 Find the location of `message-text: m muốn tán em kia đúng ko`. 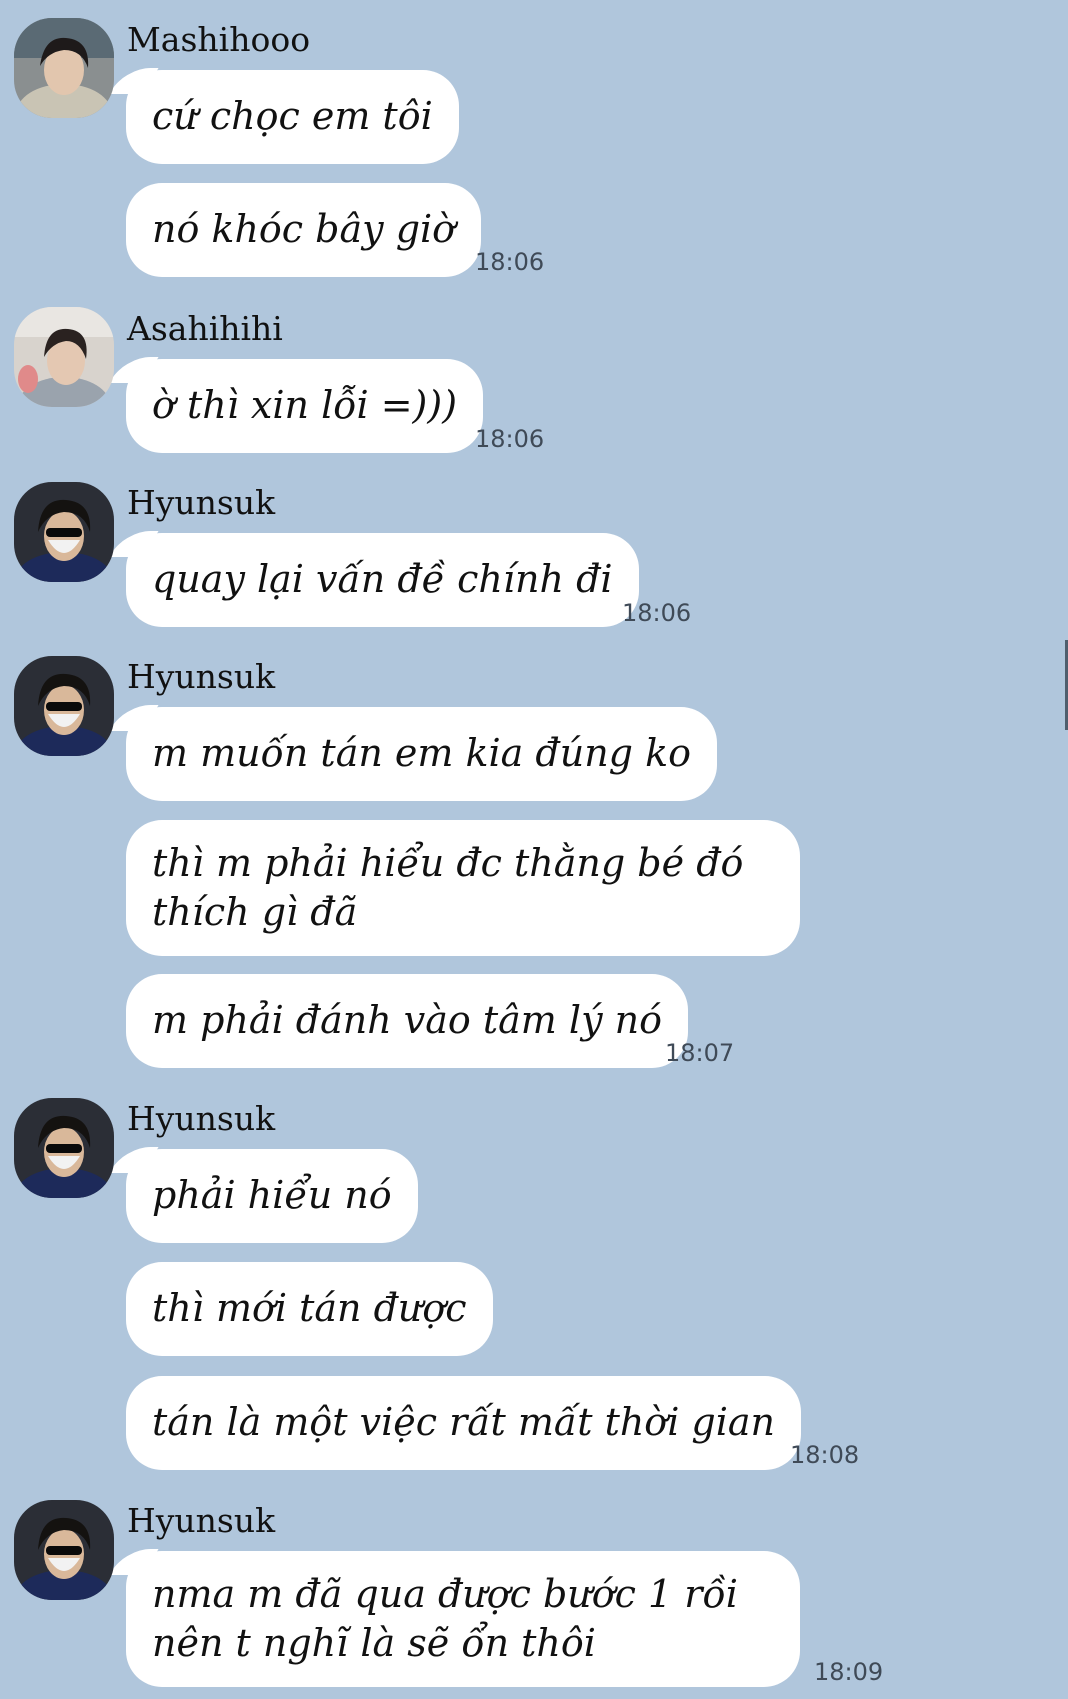

message-text: m muốn tán em kia đúng ko is located at coordinates (421, 753).